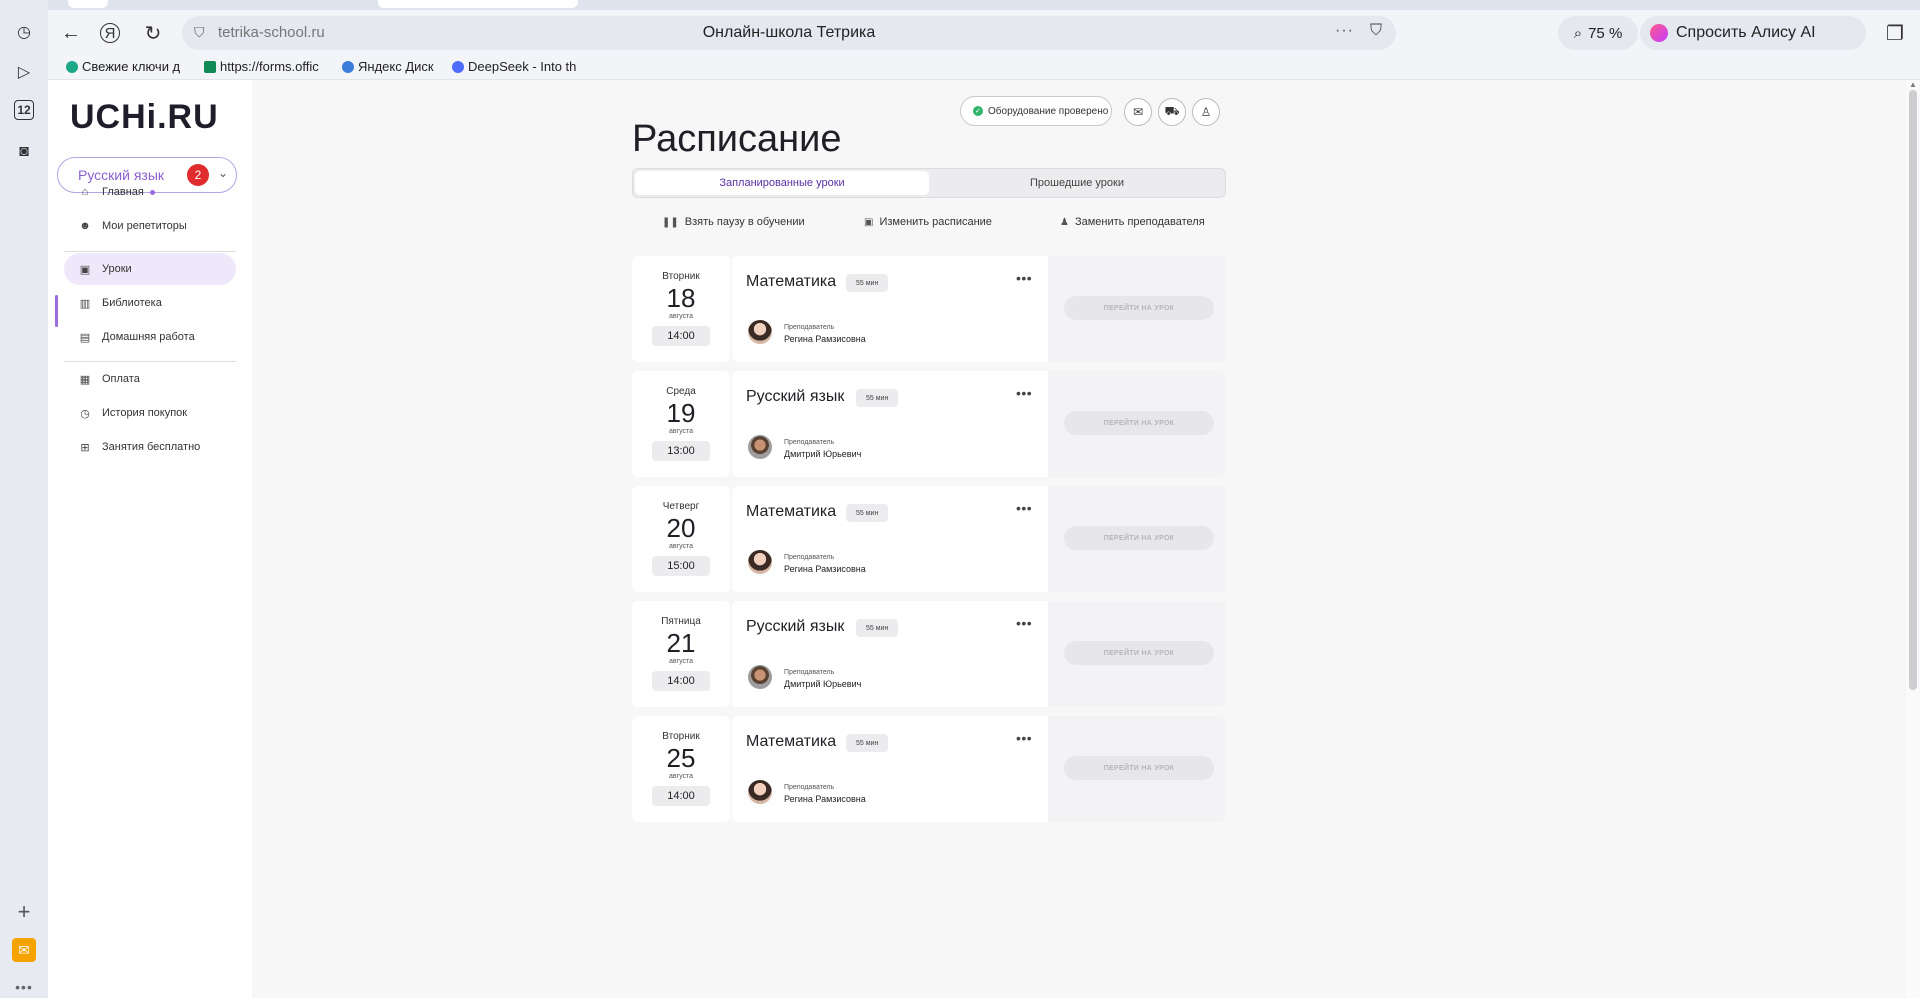 This screenshot has height=999, width=1920. I want to click on bookmark-item: DeepSeek - Into th, so click(517, 66).